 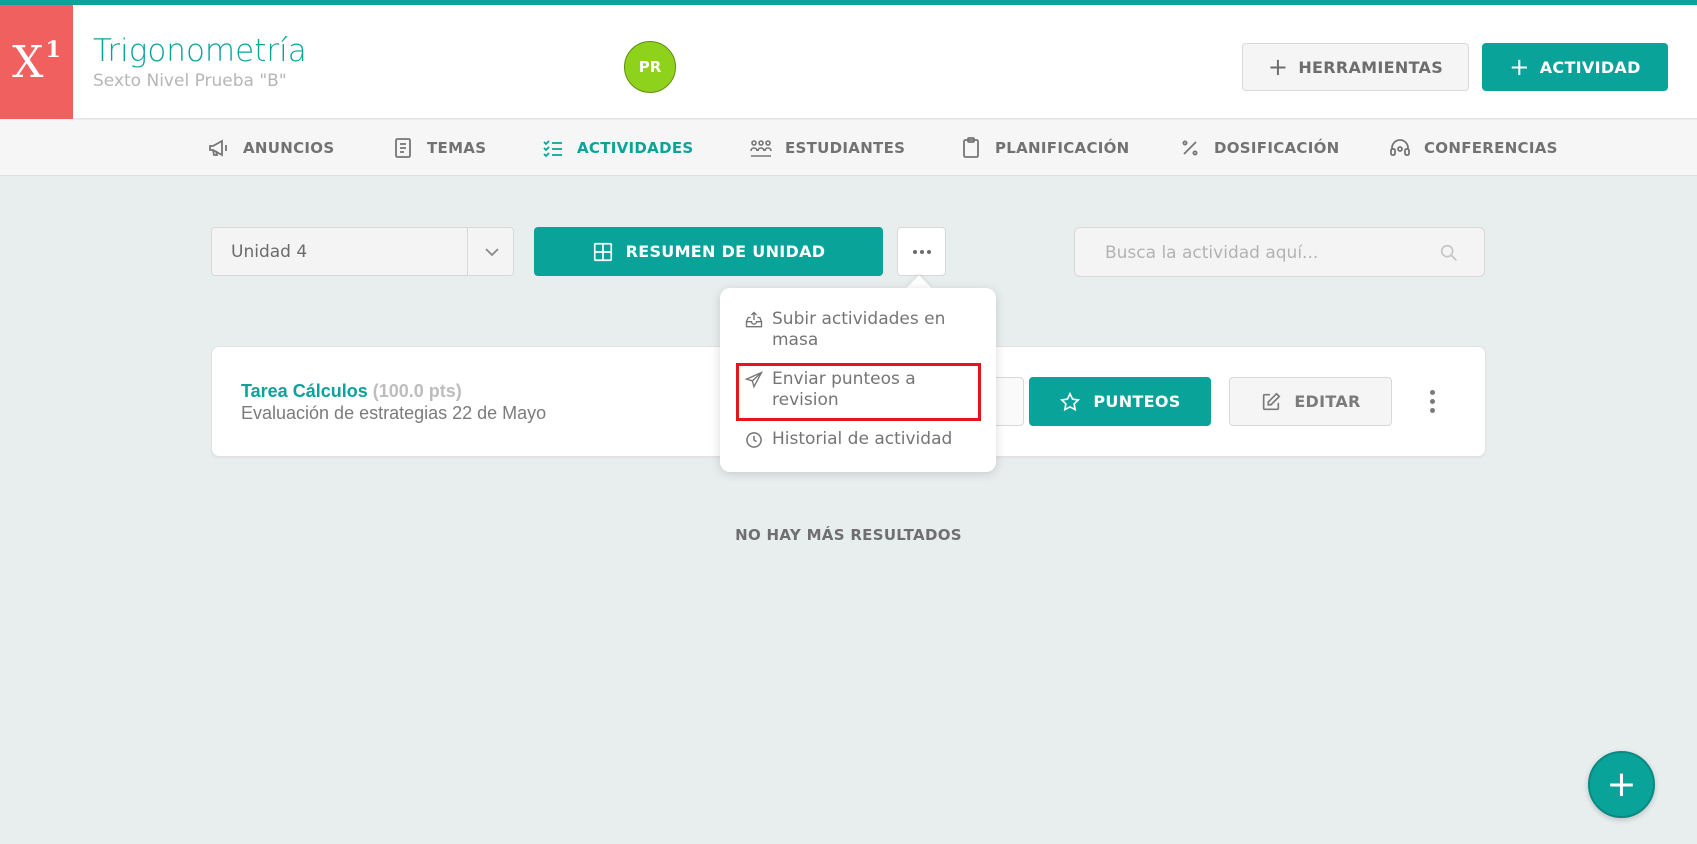 I want to click on nav-item-planificacion: PLANIFICACIÓN, so click(x=1044, y=148).